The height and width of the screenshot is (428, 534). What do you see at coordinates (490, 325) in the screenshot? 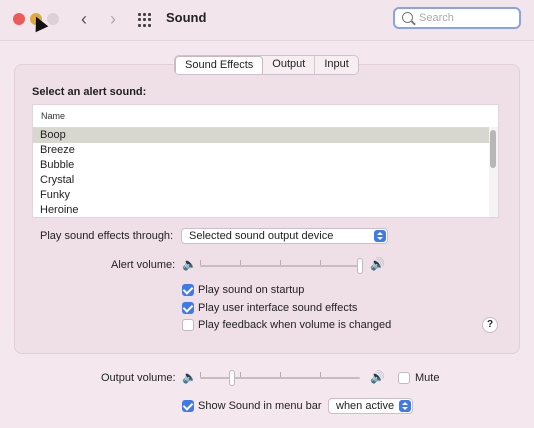
I see `help-button: ?` at bounding box center [490, 325].